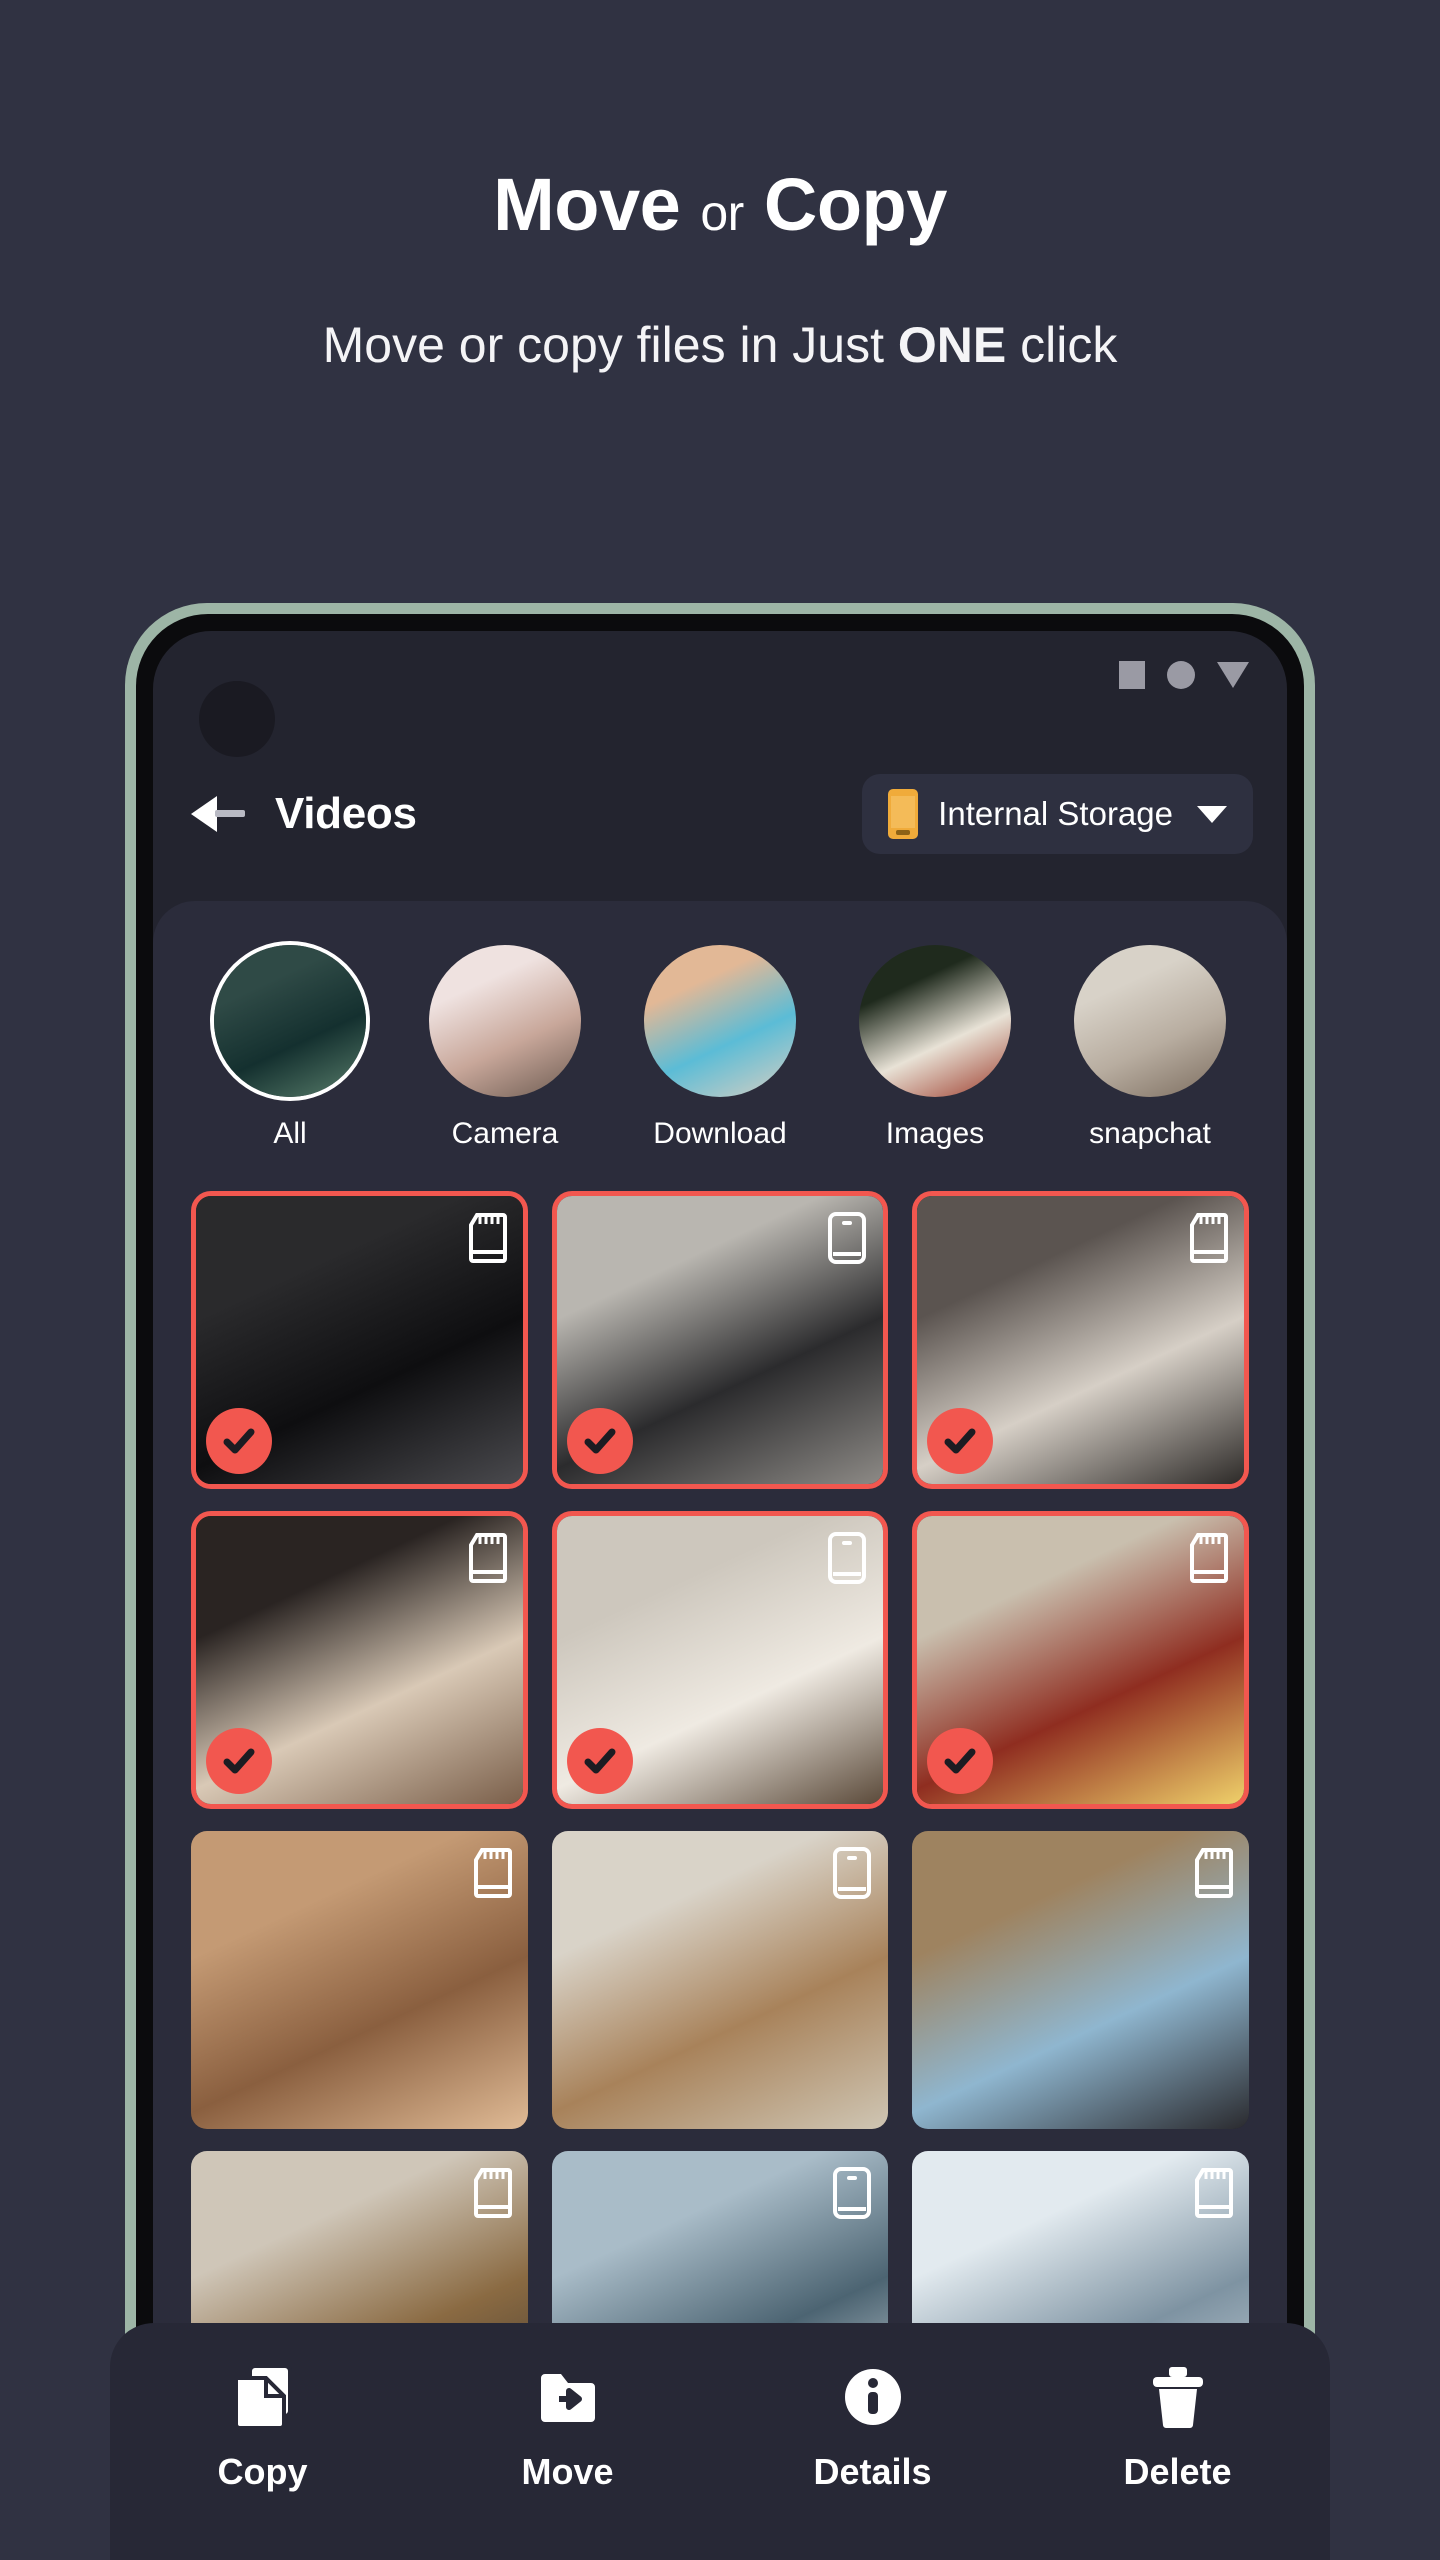 Image resolution: width=1440 pixels, height=2560 pixels. What do you see at coordinates (610, 345) in the screenshot?
I see `page-subtitle-pre: Move or copy files in Just` at bounding box center [610, 345].